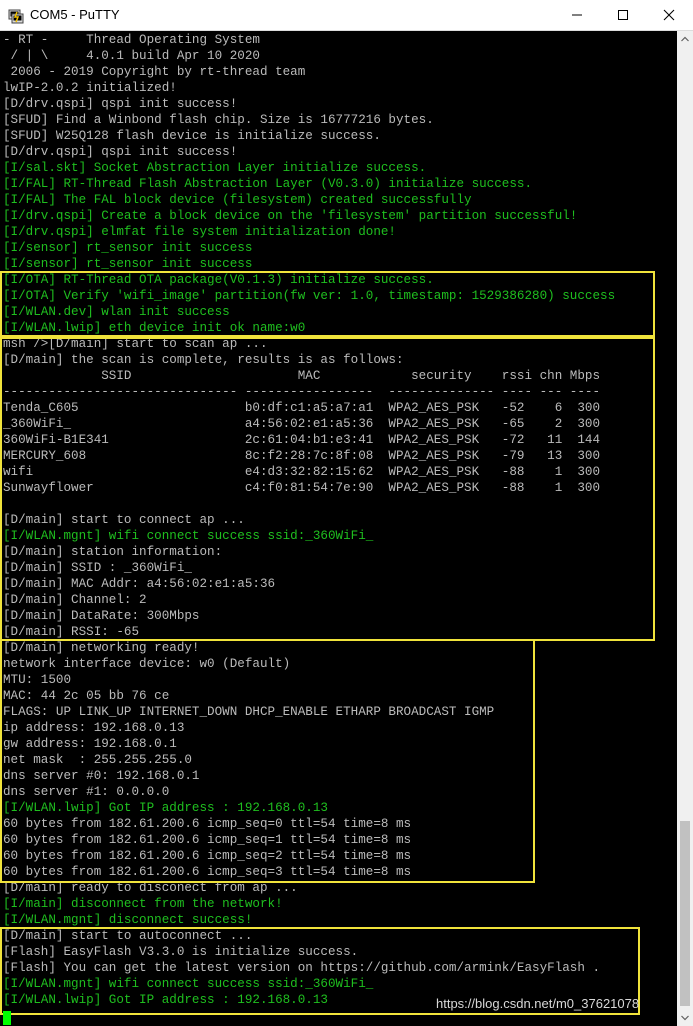 This screenshot has height=1026, width=693. What do you see at coordinates (346, 15) in the screenshot?
I see `title-bar: COM5 - PuTTY` at bounding box center [346, 15].